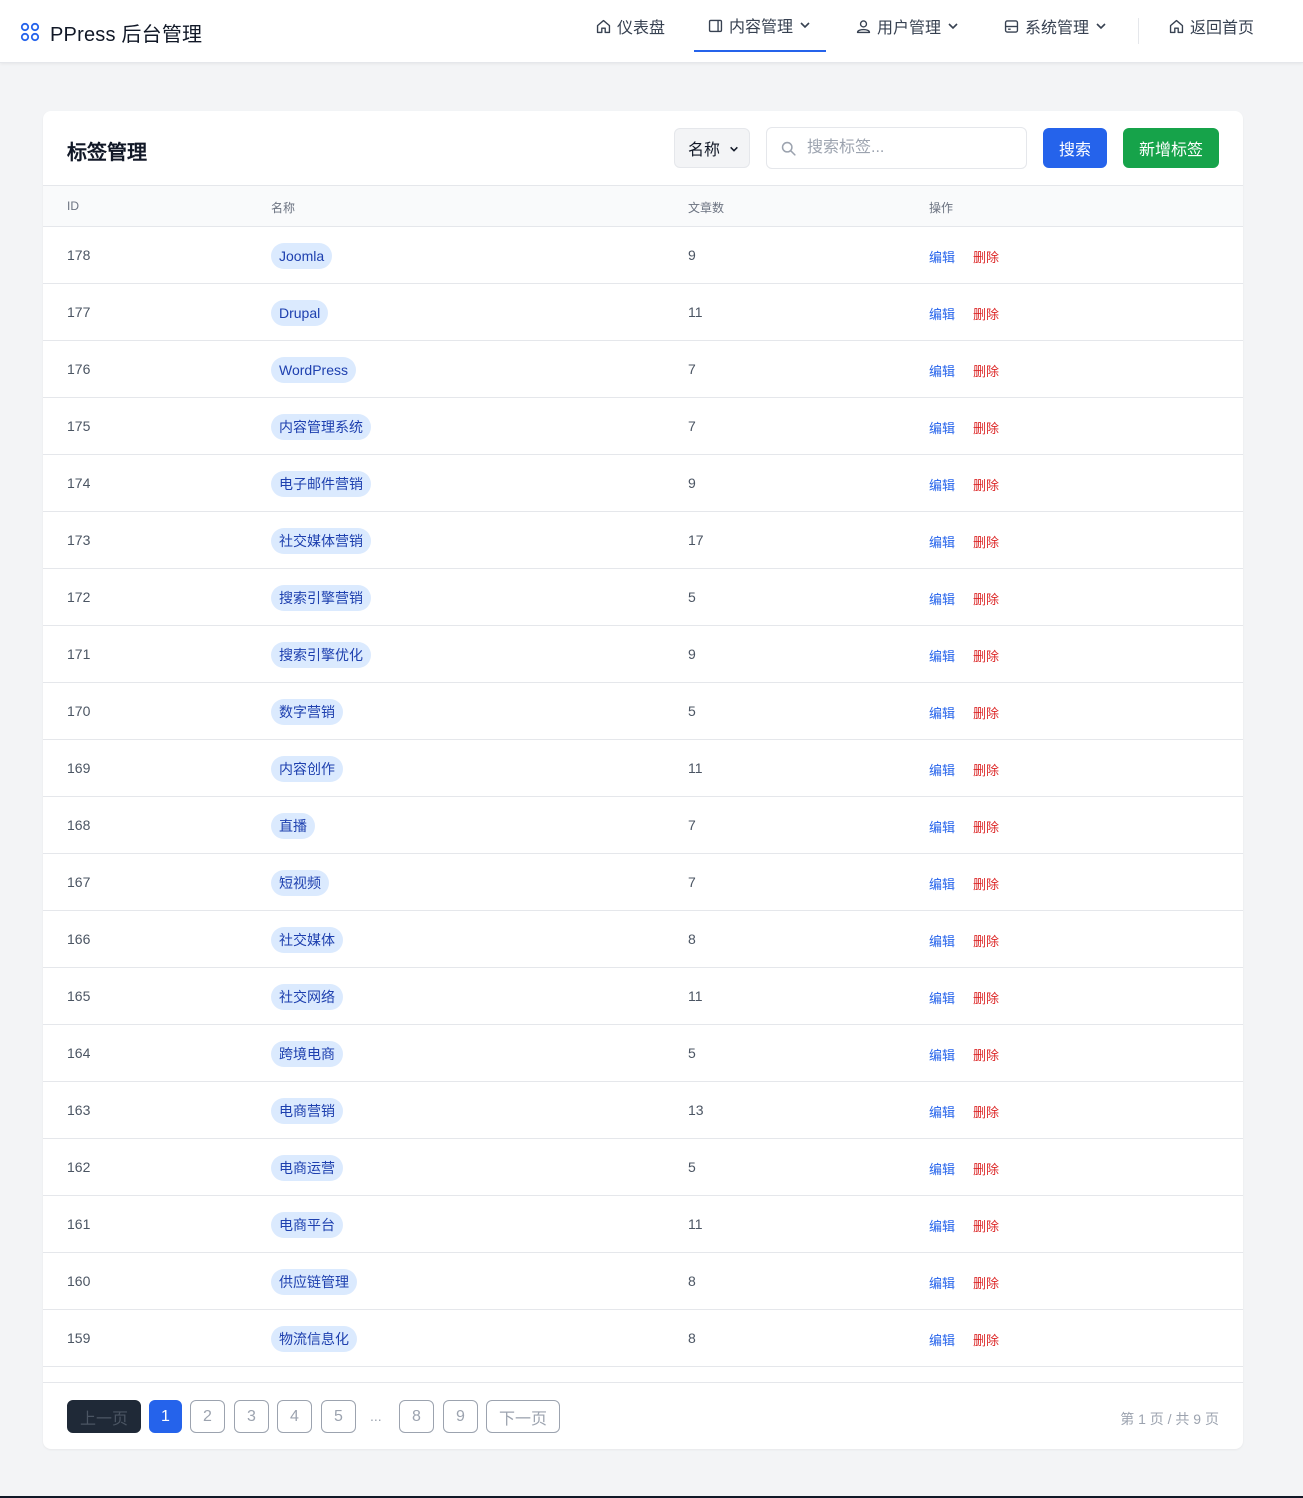  I want to click on brand: PPress 后台管理, so click(111, 32).